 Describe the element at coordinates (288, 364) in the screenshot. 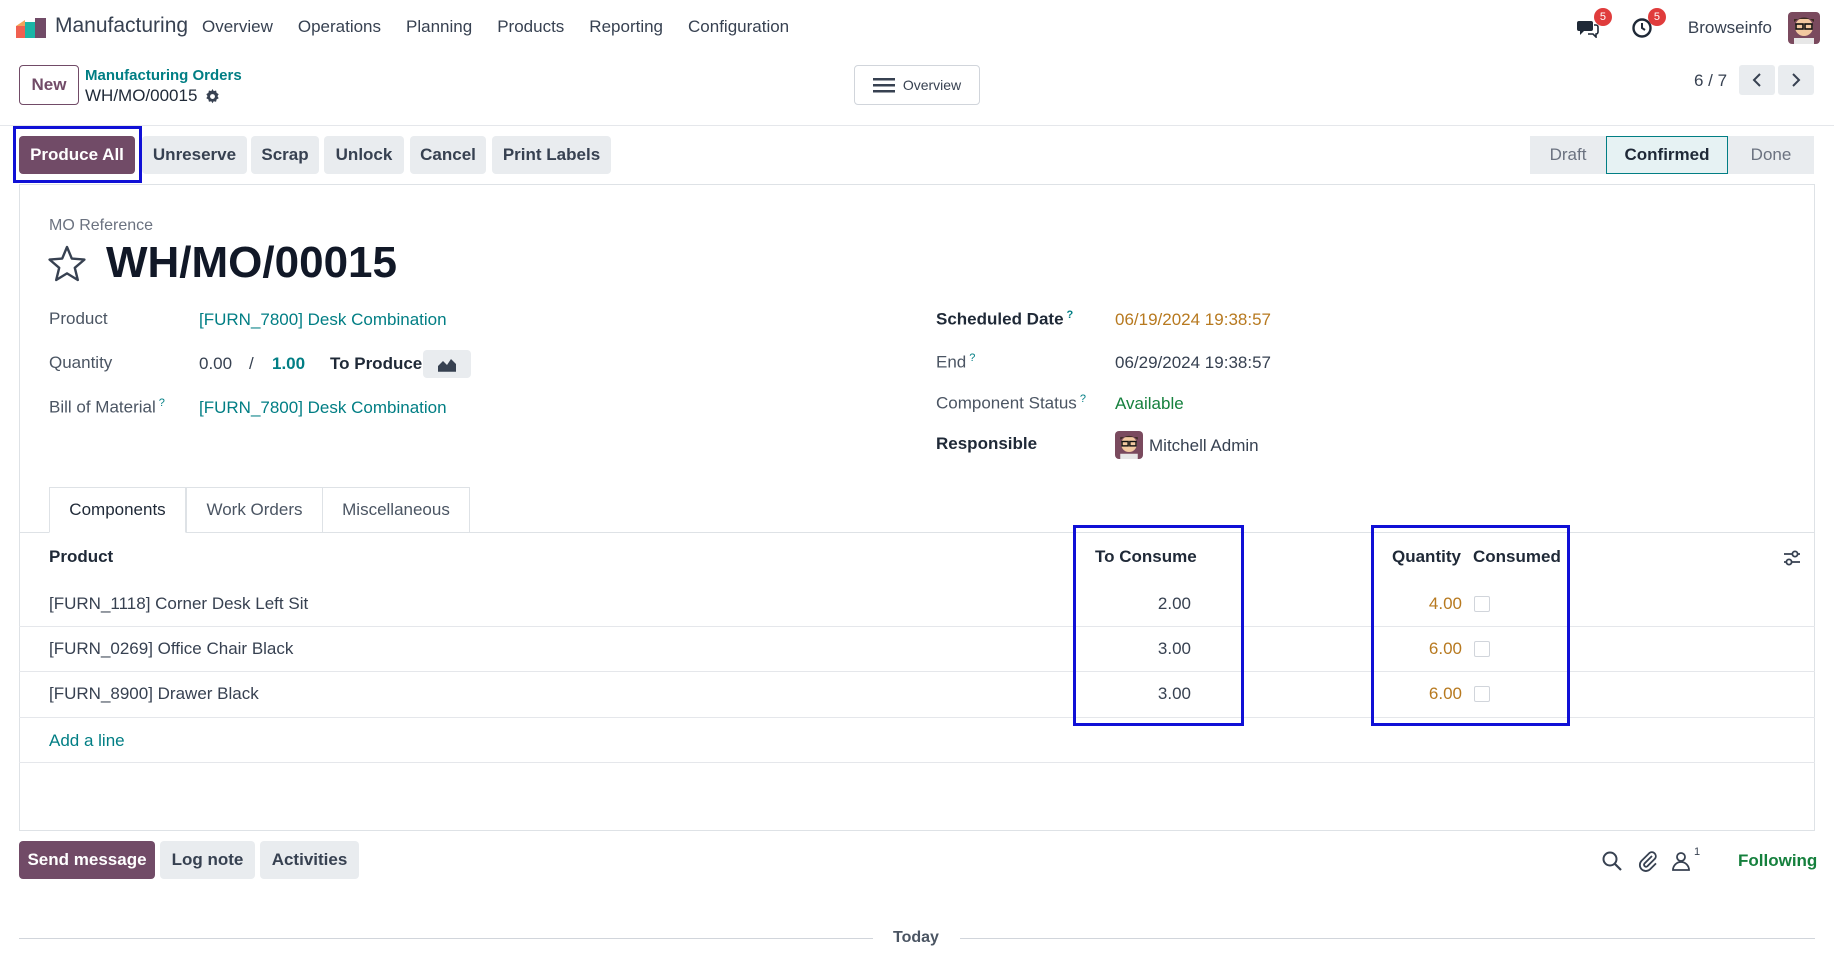

I see `quantity-input: 1.00` at that location.